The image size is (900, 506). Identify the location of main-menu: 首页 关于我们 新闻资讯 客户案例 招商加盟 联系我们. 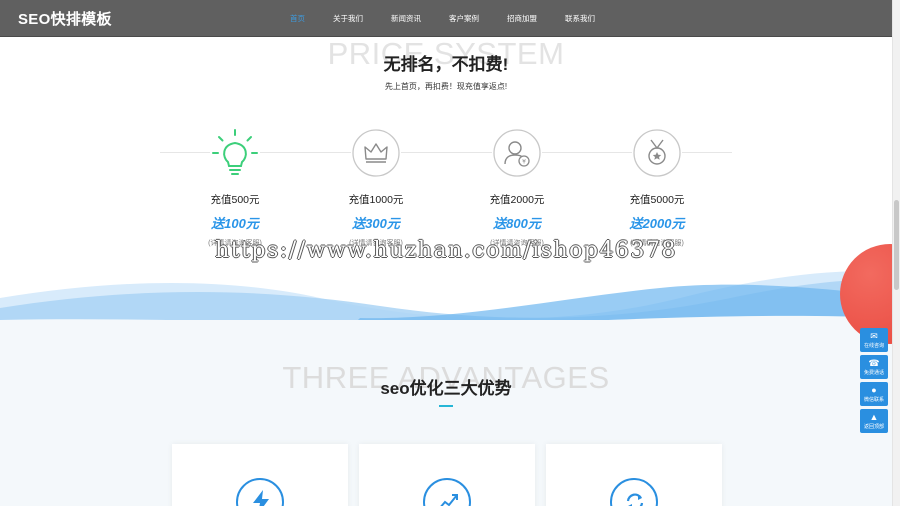
(456, 18).